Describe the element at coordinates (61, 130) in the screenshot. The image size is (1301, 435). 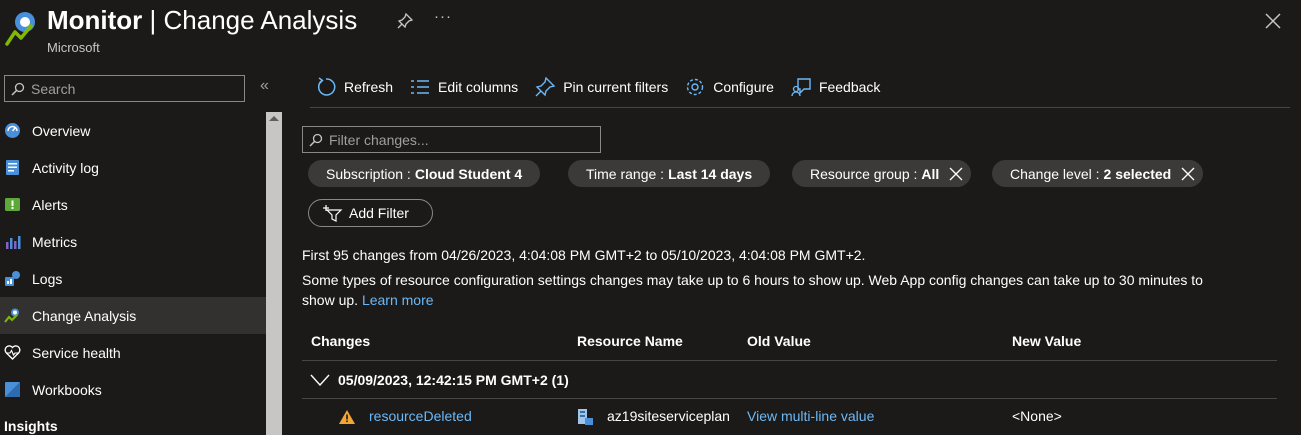
I see `sidebar-item-label: Overview` at that location.